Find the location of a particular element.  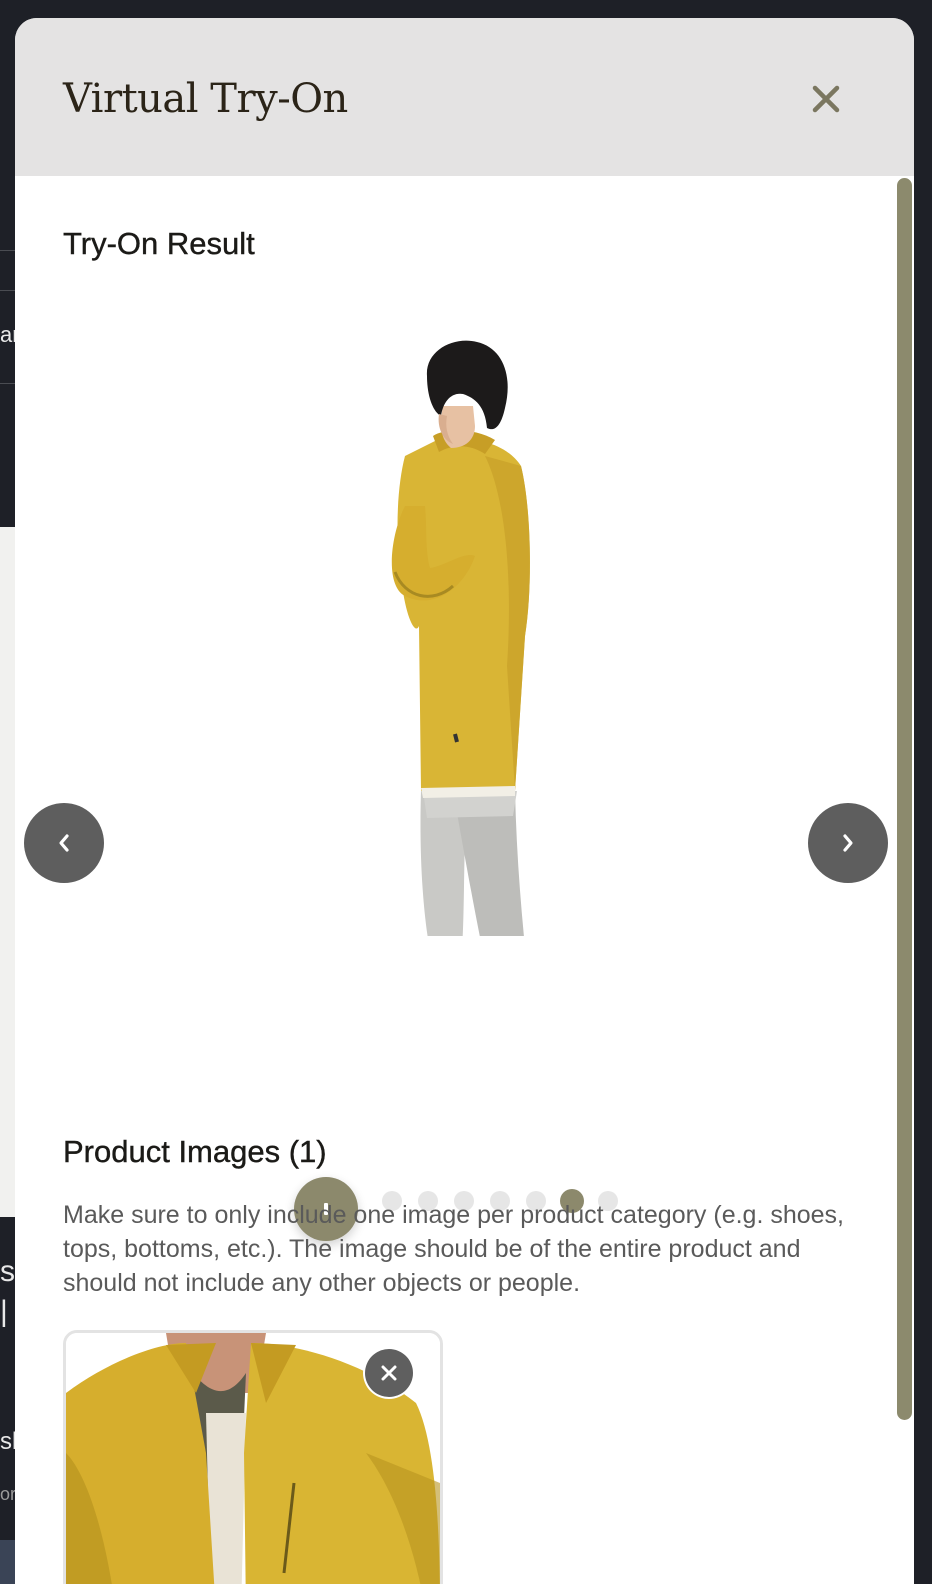

previous-slide-button is located at coordinates (64, 843).